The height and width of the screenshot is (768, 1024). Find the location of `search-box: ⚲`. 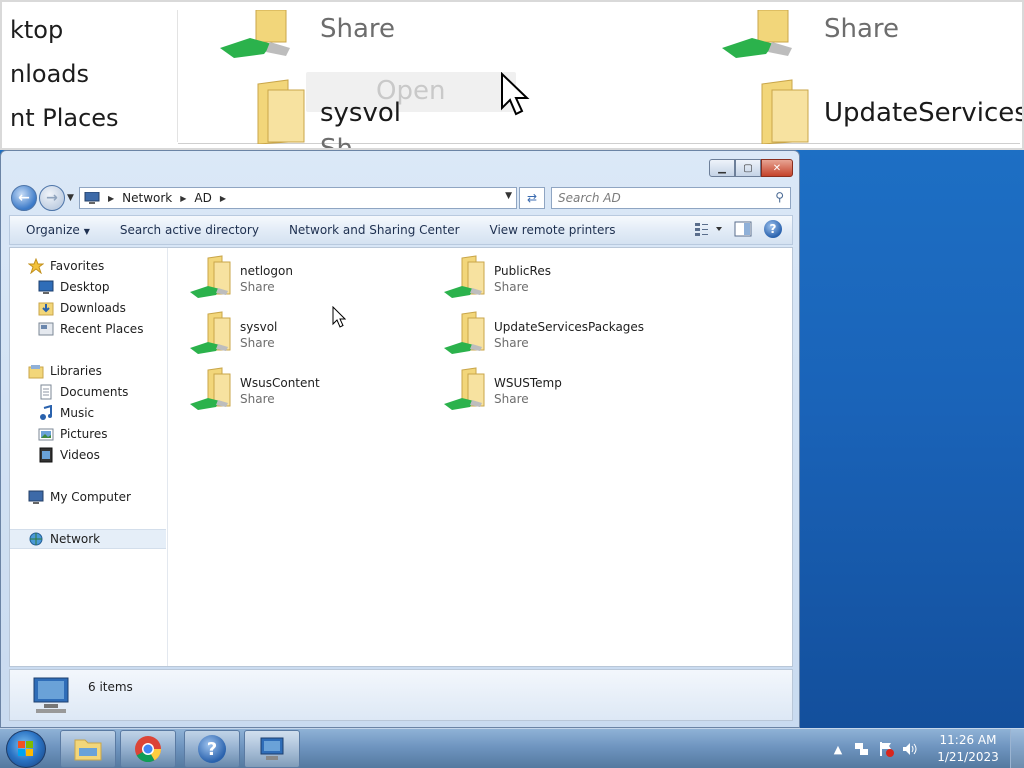

search-box: ⚲ is located at coordinates (671, 198).